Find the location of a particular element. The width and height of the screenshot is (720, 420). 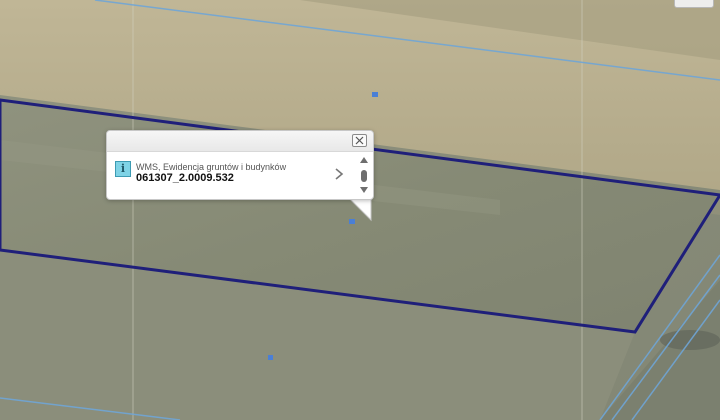

chevron-right-icon is located at coordinates (339, 174).